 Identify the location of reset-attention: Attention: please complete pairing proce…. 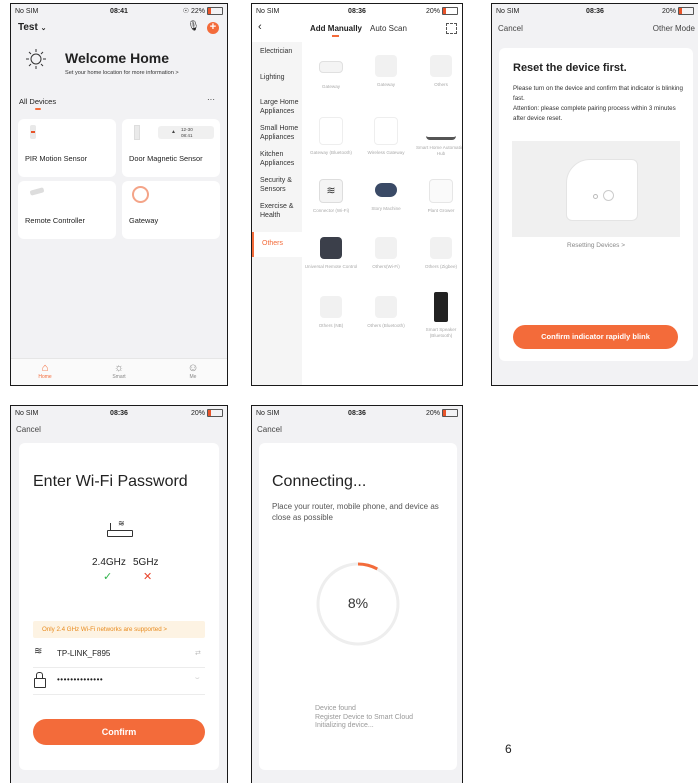
(594, 113).